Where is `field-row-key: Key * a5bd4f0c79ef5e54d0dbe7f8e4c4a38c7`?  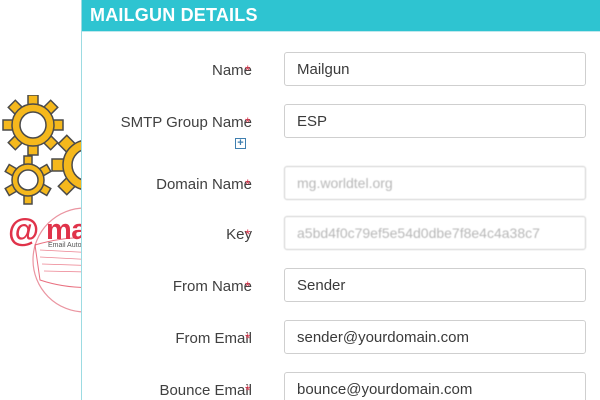 field-row-key: Key * a5bd4f0c79ef5e54d0dbe7f8e4c4a38c7 is located at coordinates (341, 234).